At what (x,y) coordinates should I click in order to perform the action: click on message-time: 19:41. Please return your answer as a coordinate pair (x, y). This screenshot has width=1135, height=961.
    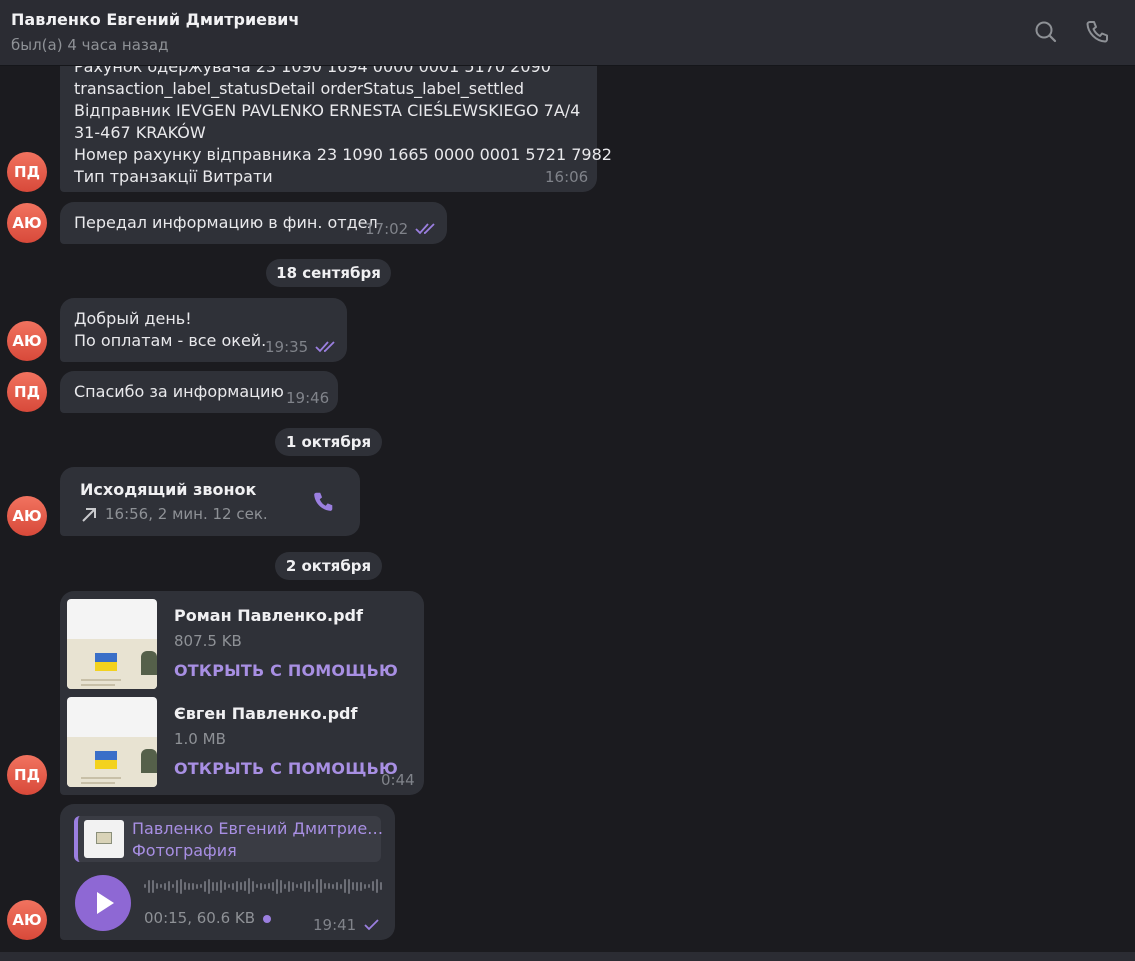
    Looking at the image, I should click on (335, 925).